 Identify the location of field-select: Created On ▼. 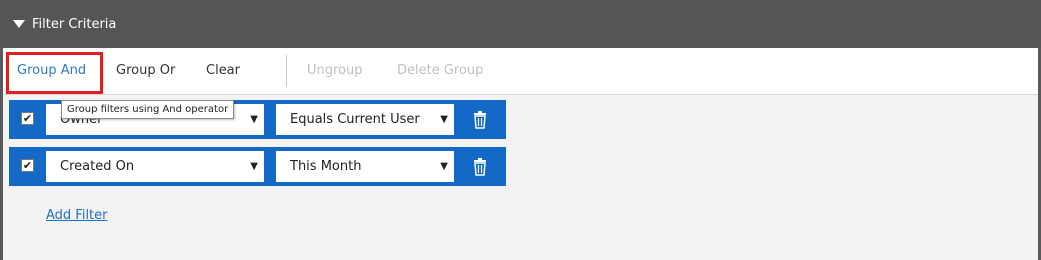
(155, 166).